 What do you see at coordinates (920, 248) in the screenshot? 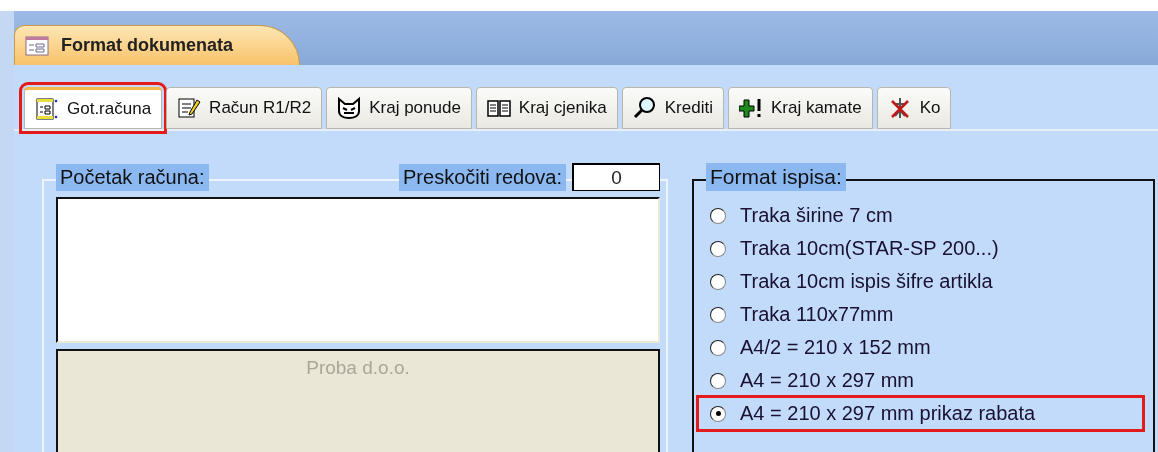
I see `radio-option: Traka 10cm(STAR-SP 200...)` at bounding box center [920, 248].